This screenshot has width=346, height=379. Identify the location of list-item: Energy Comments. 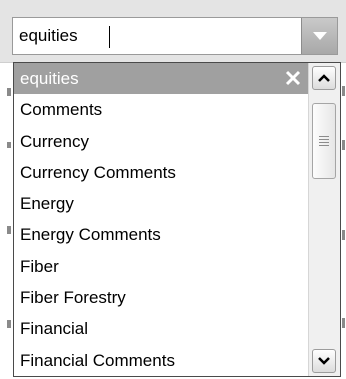
(161, 234).